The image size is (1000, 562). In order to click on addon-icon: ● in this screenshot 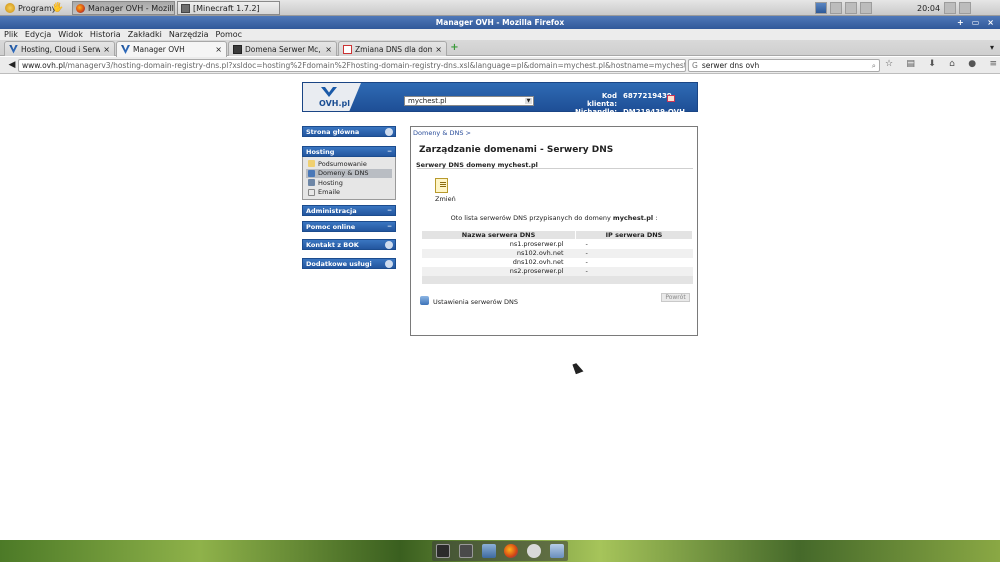, I will do `click(972, 65)`.